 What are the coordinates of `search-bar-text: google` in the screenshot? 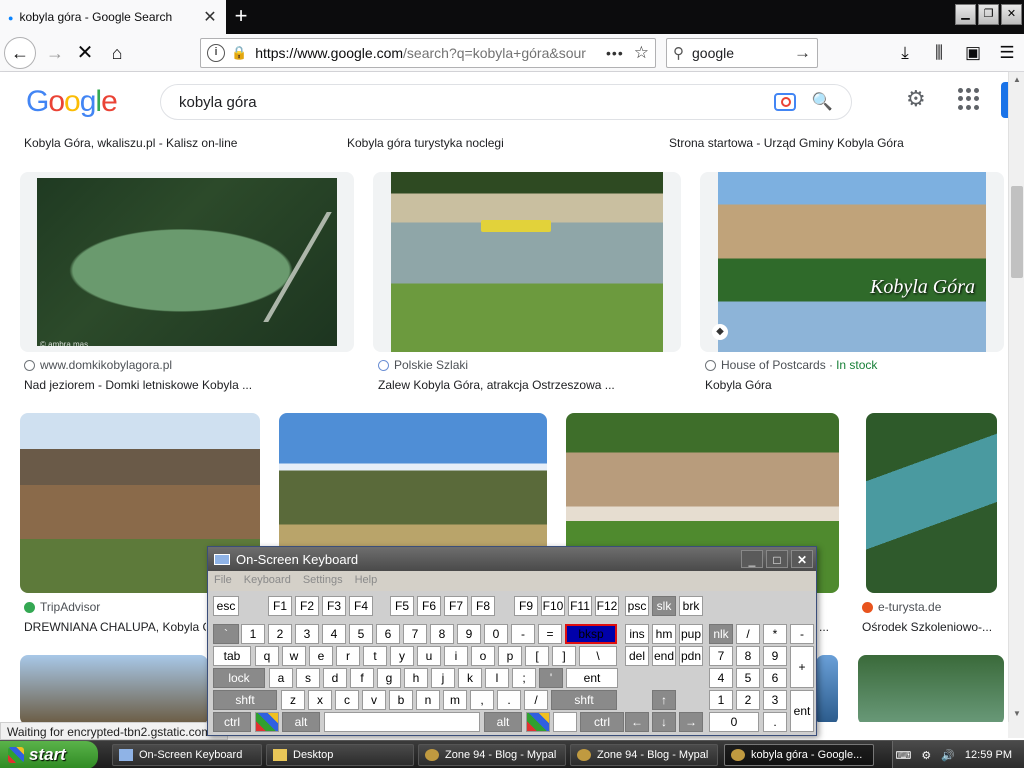 It's located at (743, 53).